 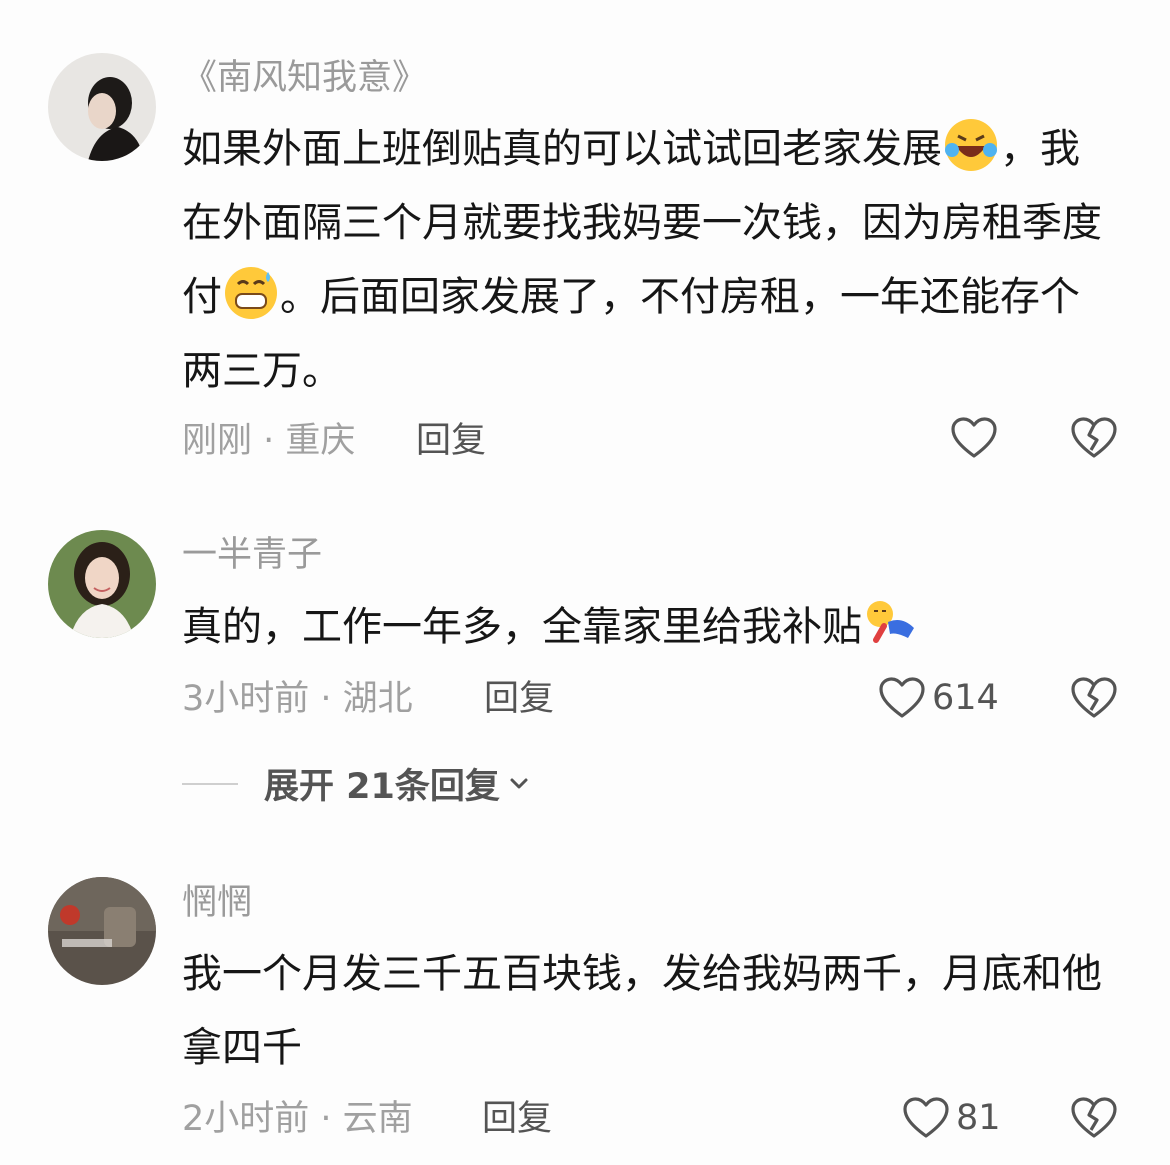 I want to click on comment-text: 真的，工作一年多，全靠家里给我补贴, so click(x=647, y=627).